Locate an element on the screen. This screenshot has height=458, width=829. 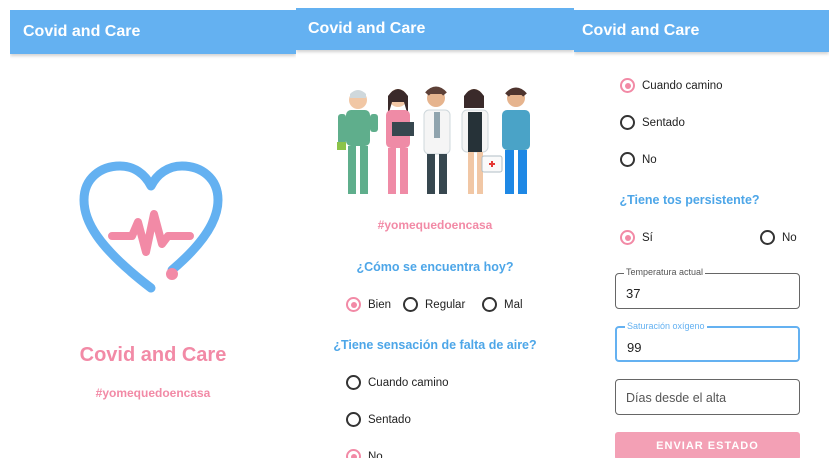
temperature-field: Temperatura actual 37 is located at coordinates (707, 288).